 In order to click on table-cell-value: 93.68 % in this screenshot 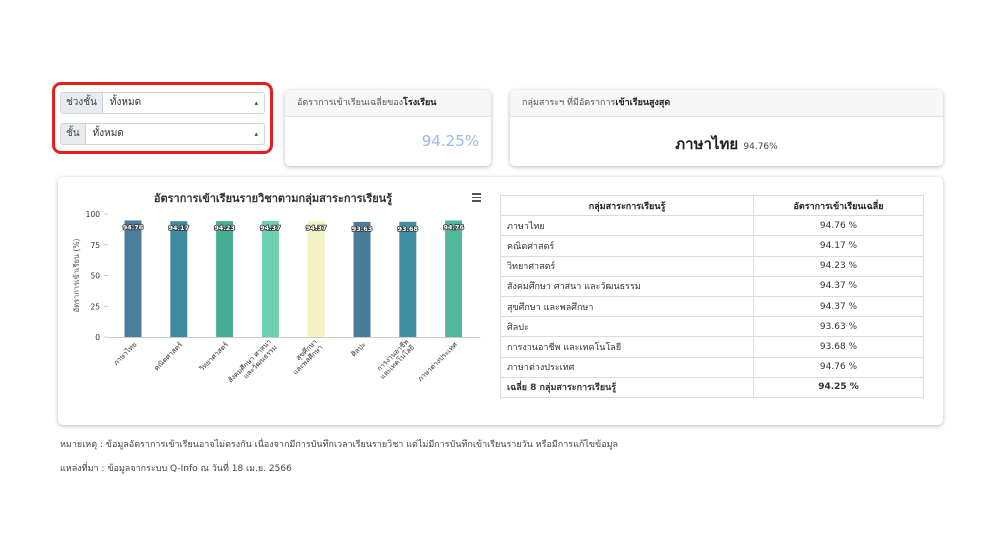, I will do `click(838, 347)`.